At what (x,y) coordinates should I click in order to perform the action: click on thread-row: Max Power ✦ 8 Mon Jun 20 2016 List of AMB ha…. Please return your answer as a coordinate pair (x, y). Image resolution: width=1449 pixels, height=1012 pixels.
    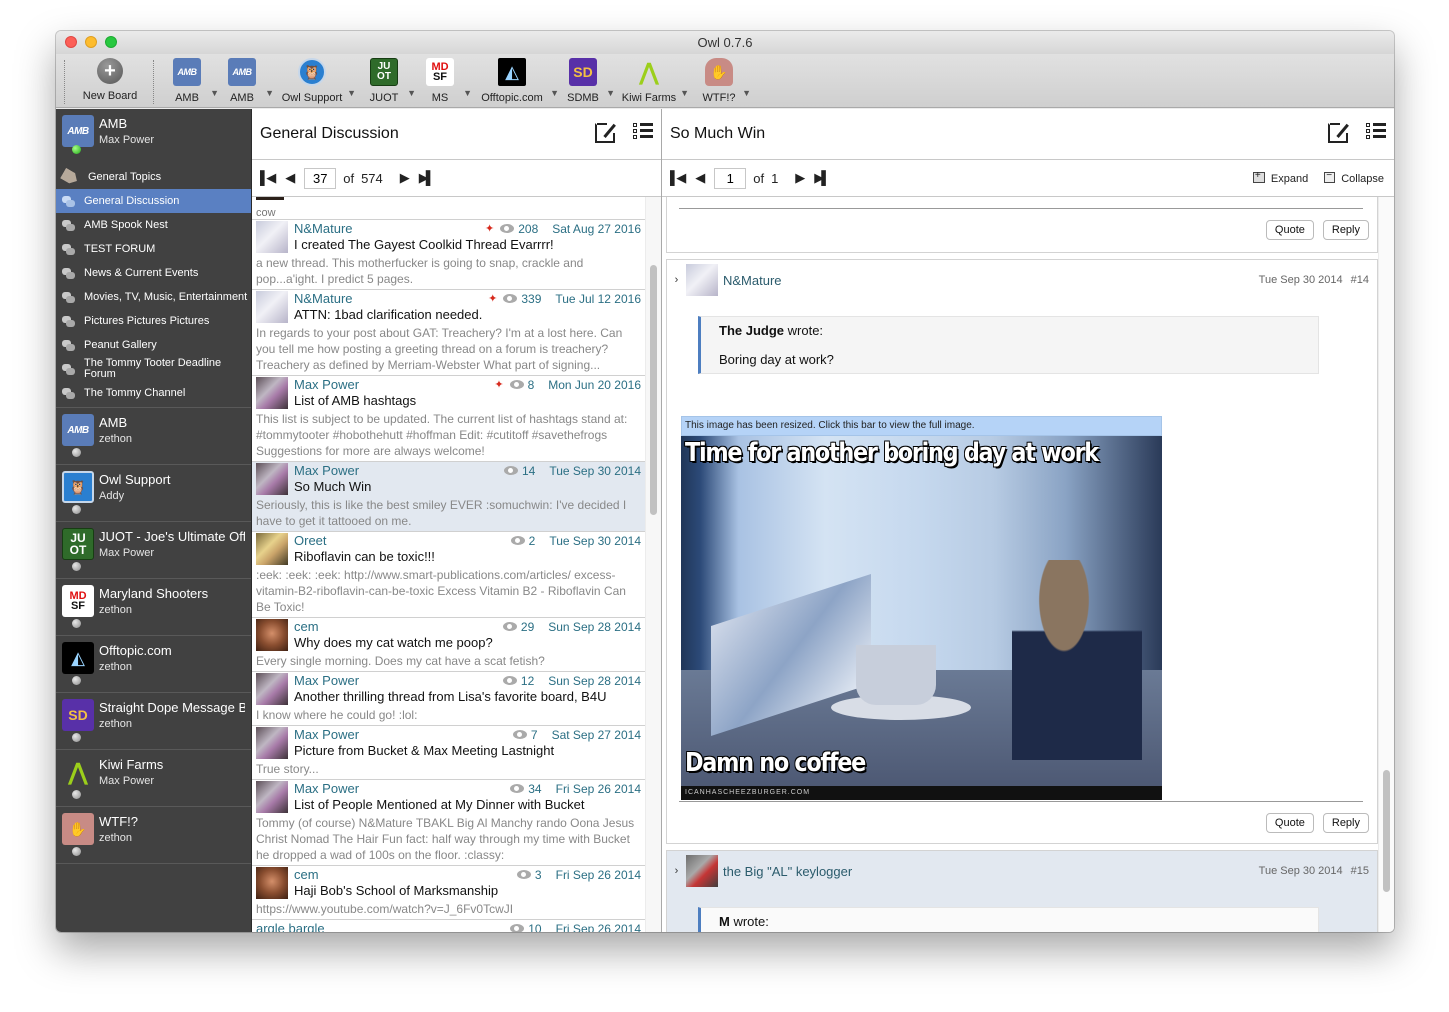
    Looking at the image, I should click on (448, 419).